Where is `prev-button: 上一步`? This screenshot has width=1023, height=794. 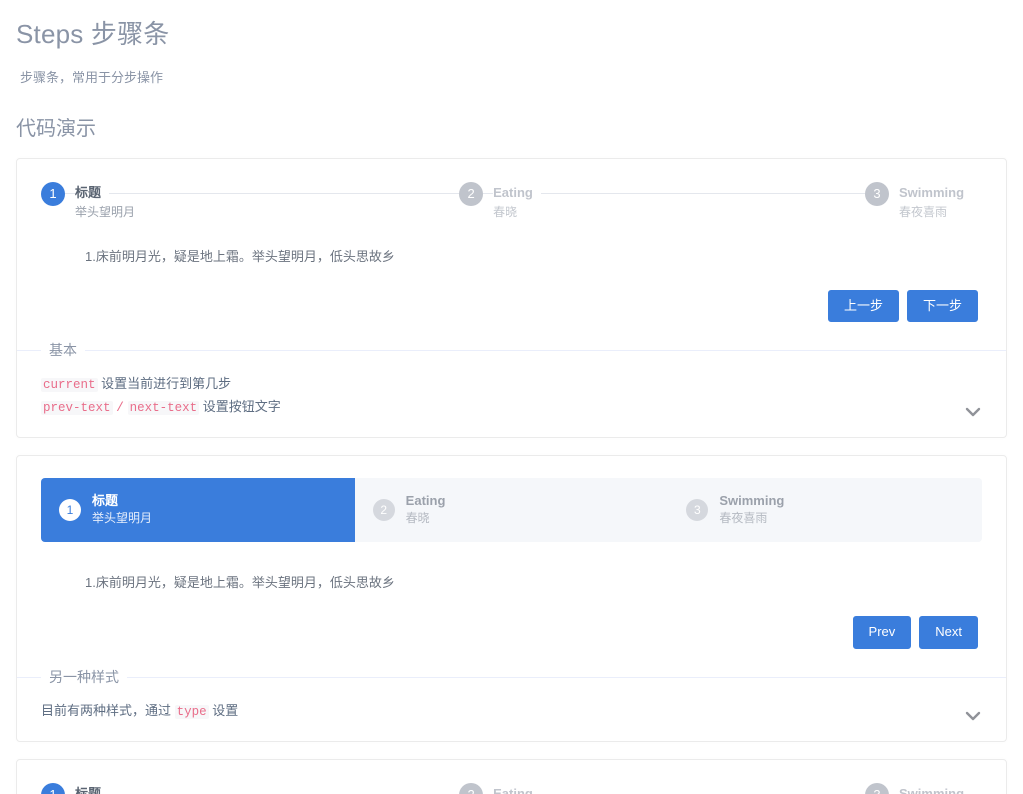 prev-button: 上一步 is located at coordinates (863, 306).